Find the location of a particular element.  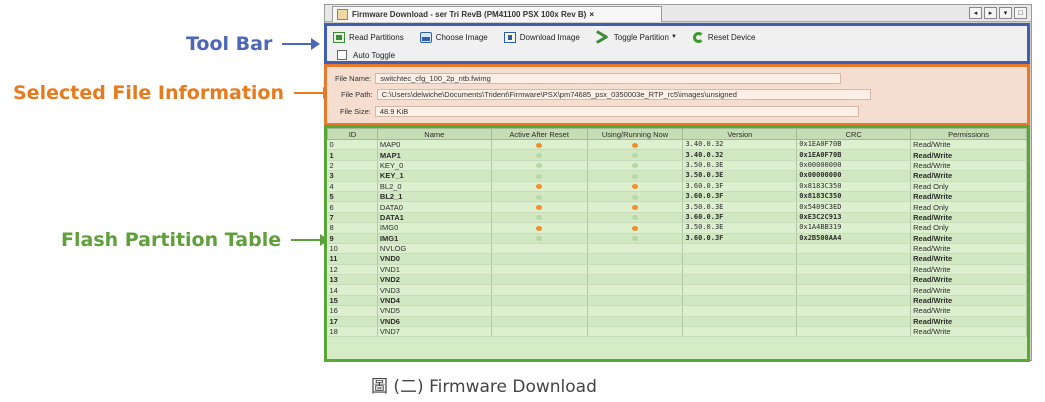

cell-id: 3 is located at coordinates (352, 176).